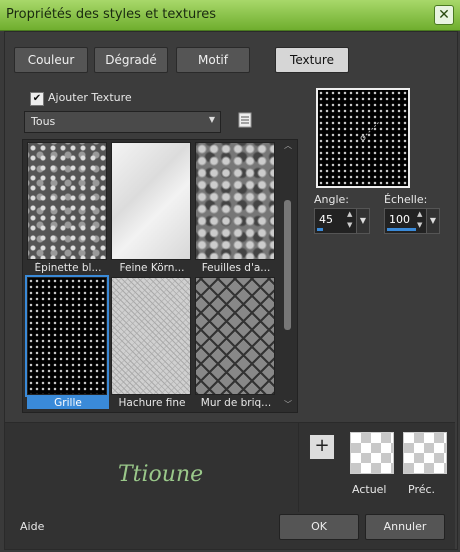 Image resolution: width=460 pixels, height=552 pixels. Describe the element at coordinates (298, 467) in the screenshot. I see `divider` at that location.